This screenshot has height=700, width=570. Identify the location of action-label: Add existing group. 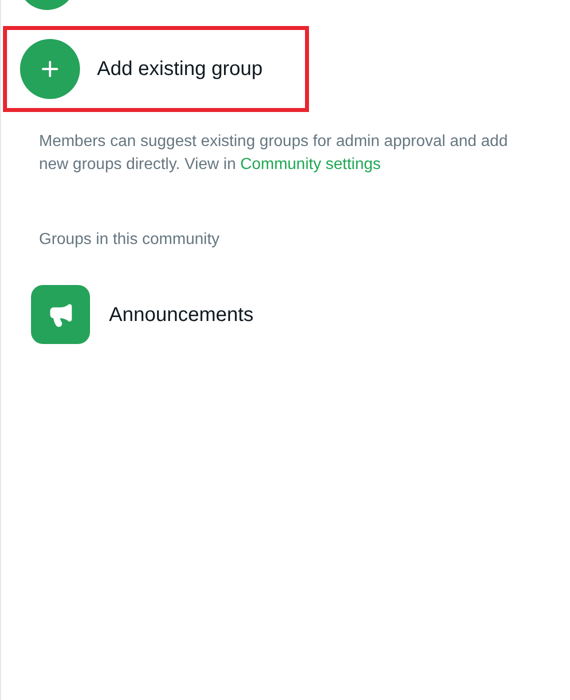
(180, 69).